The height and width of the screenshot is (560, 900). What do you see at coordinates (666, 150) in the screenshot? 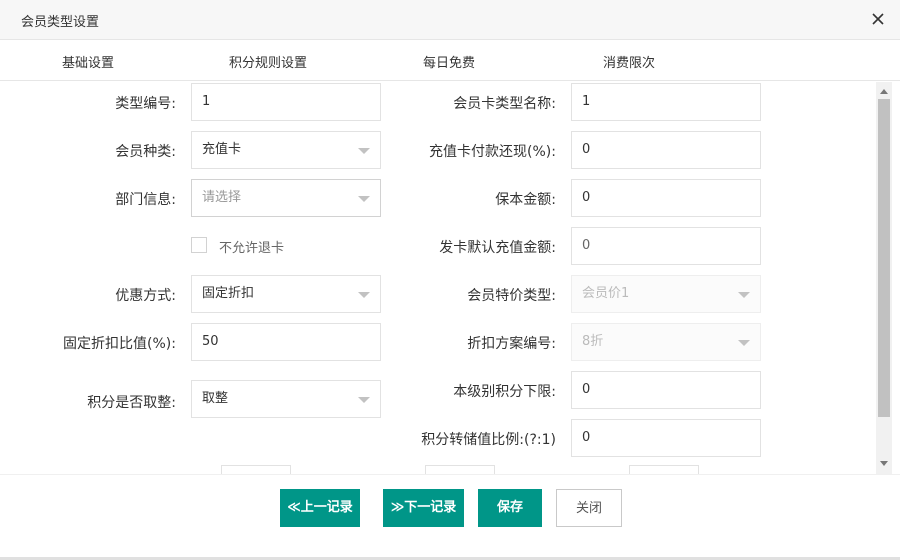
I see `recharge-cashback-input: 0` at bounding box center [666, 150].